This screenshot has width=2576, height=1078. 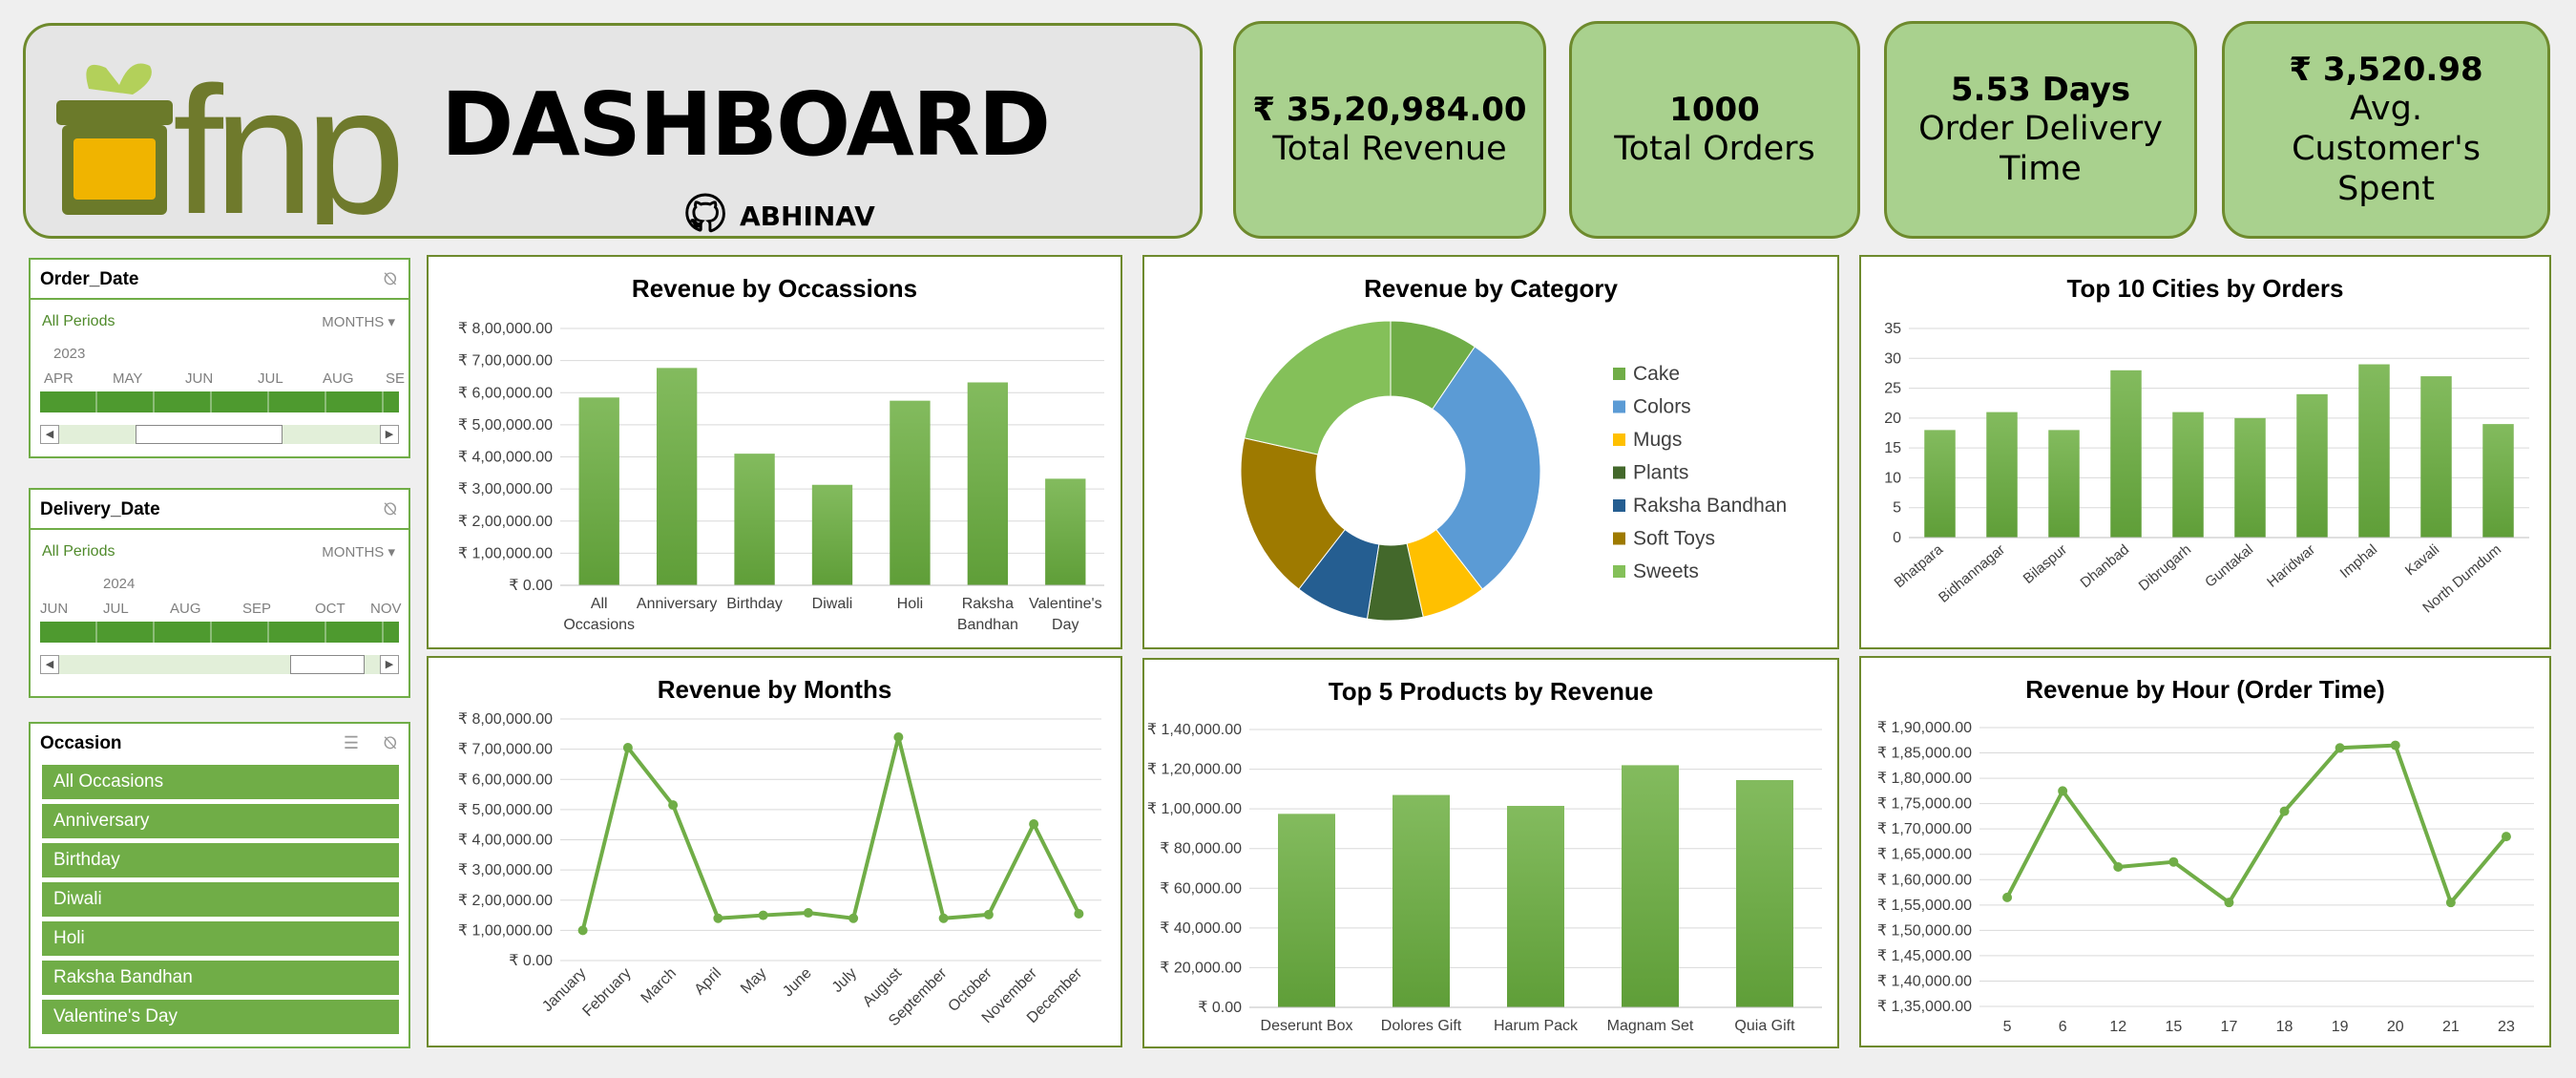 What do you see at coordinates (1674, 539) in the screenshot?
I see `legend-label: Soft Toys` at bounding box center [1674, 539].